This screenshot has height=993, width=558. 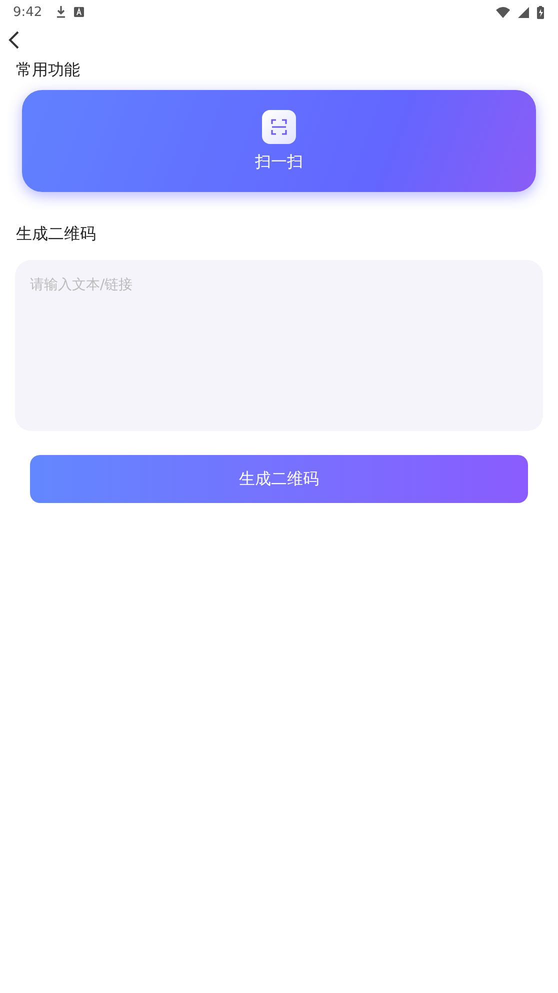 I want to click on section-title: 生成二维码, so click(x=56, y=234).